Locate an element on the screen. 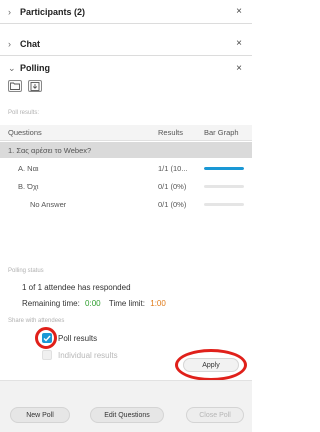 The height and width of the screenshot is (432, 320). folder-icon is located at coordinates (15, 86).